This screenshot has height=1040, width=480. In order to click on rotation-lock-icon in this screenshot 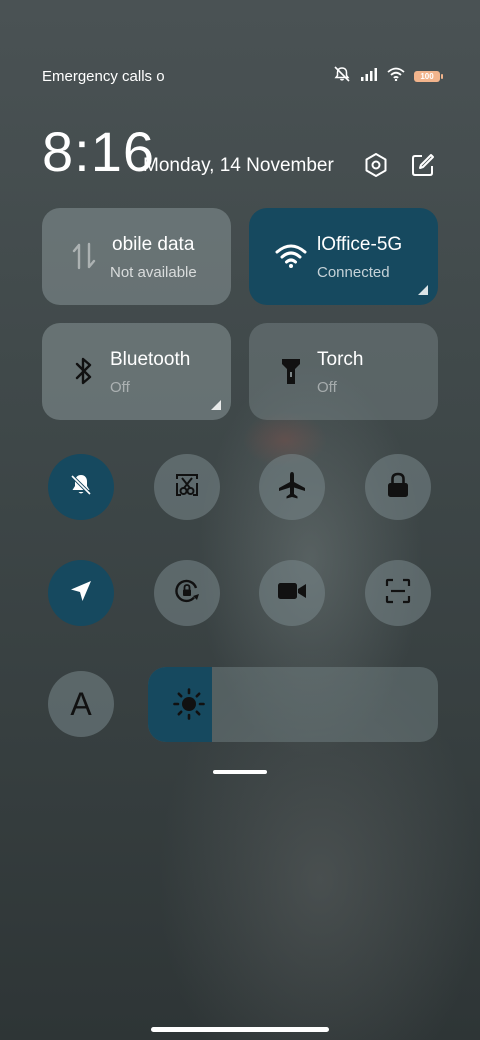, I will do `click(187, 593)`.